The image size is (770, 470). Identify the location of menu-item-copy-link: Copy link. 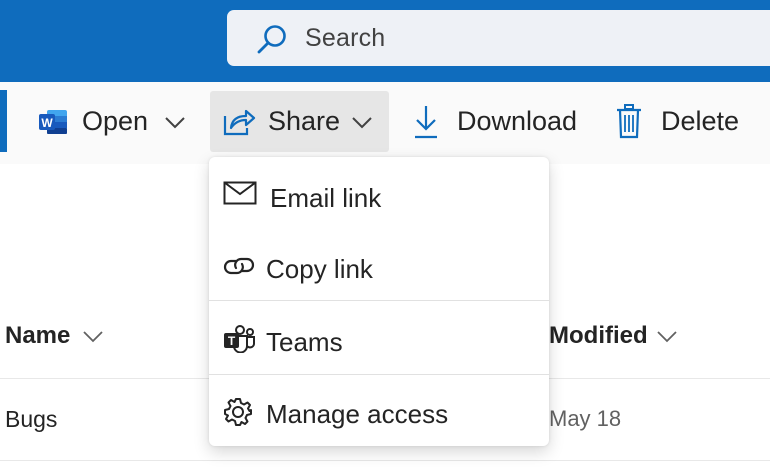
(379, 268).